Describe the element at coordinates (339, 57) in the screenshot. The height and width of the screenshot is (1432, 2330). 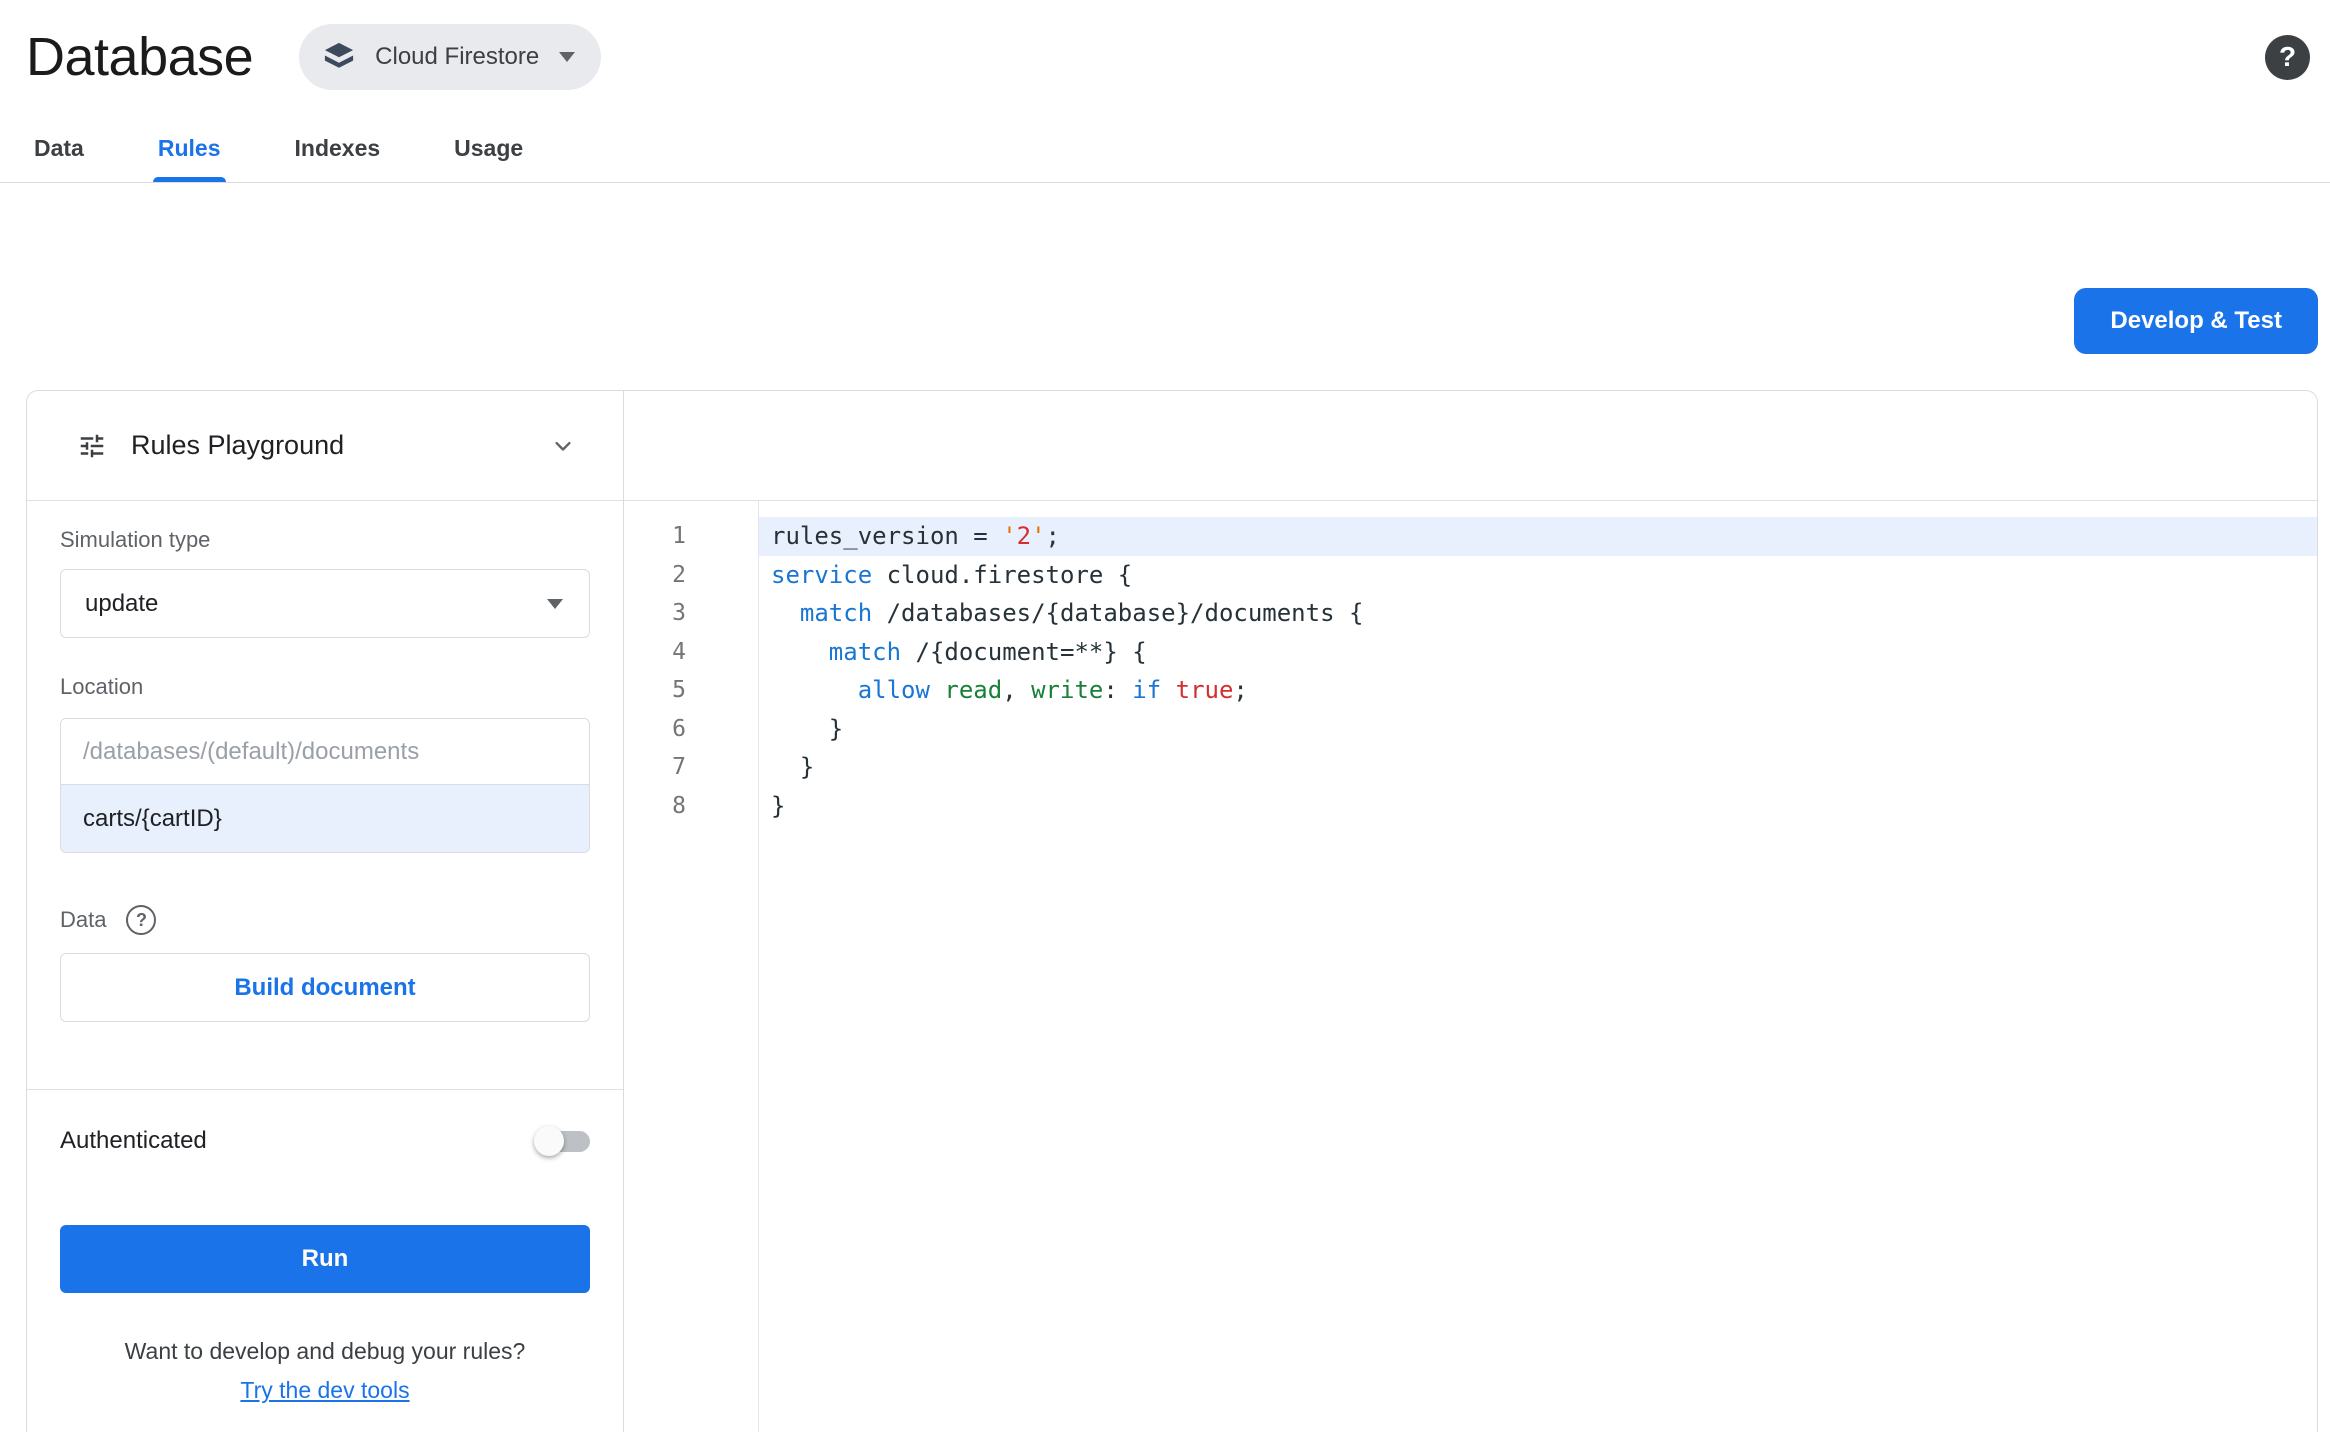
I see `firestore-icon` at that location.